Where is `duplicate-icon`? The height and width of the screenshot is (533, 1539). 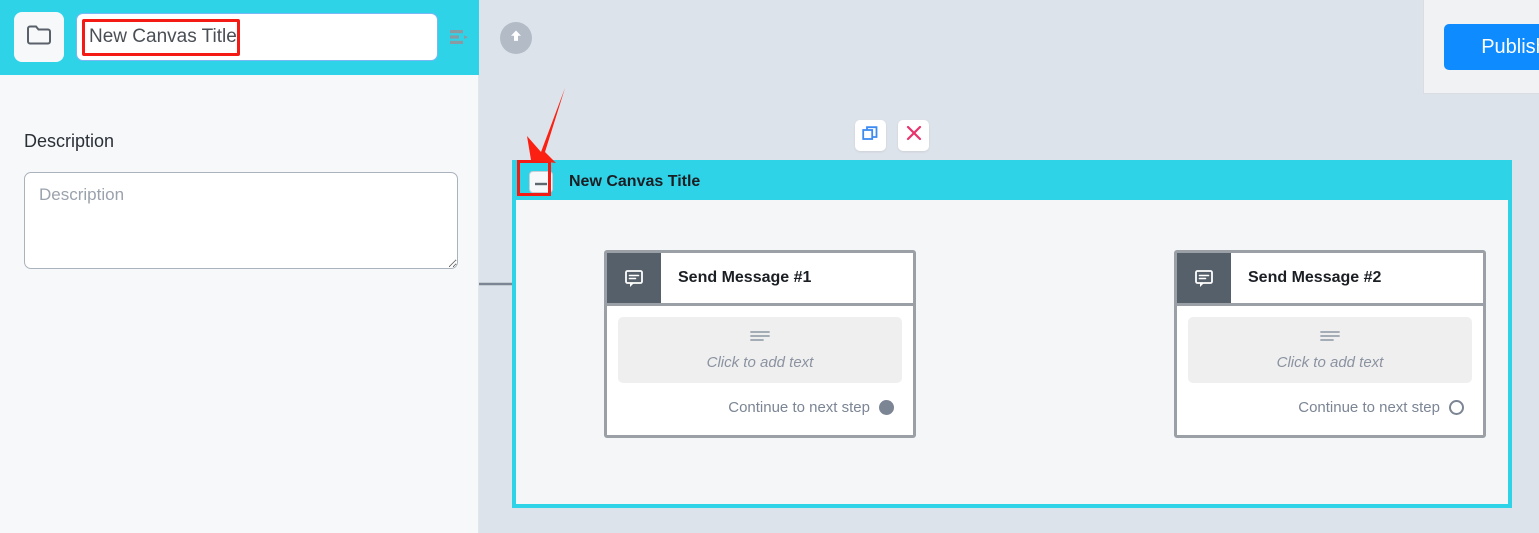
duplicate-icon is located at coordinates (870, 136).